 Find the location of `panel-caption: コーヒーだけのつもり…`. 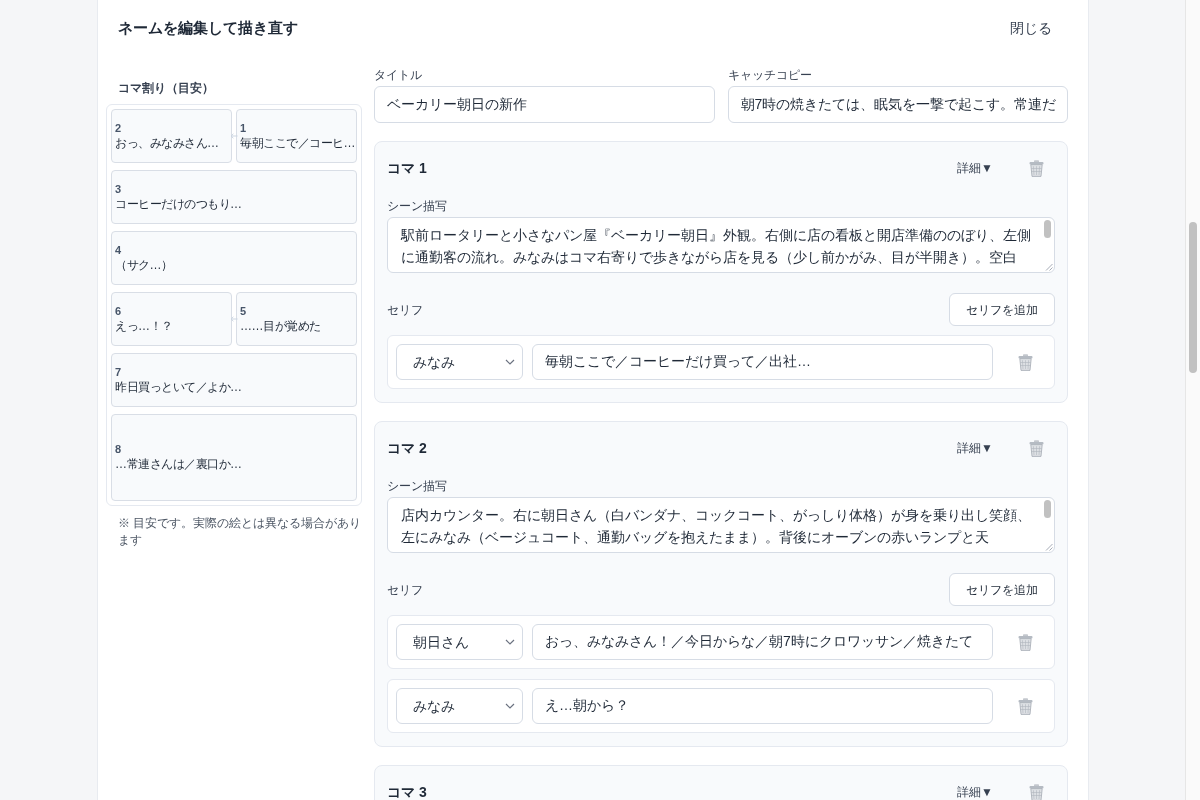

panel-caption: コーヒーだけのつもり… is located at coordinates (178, 203).